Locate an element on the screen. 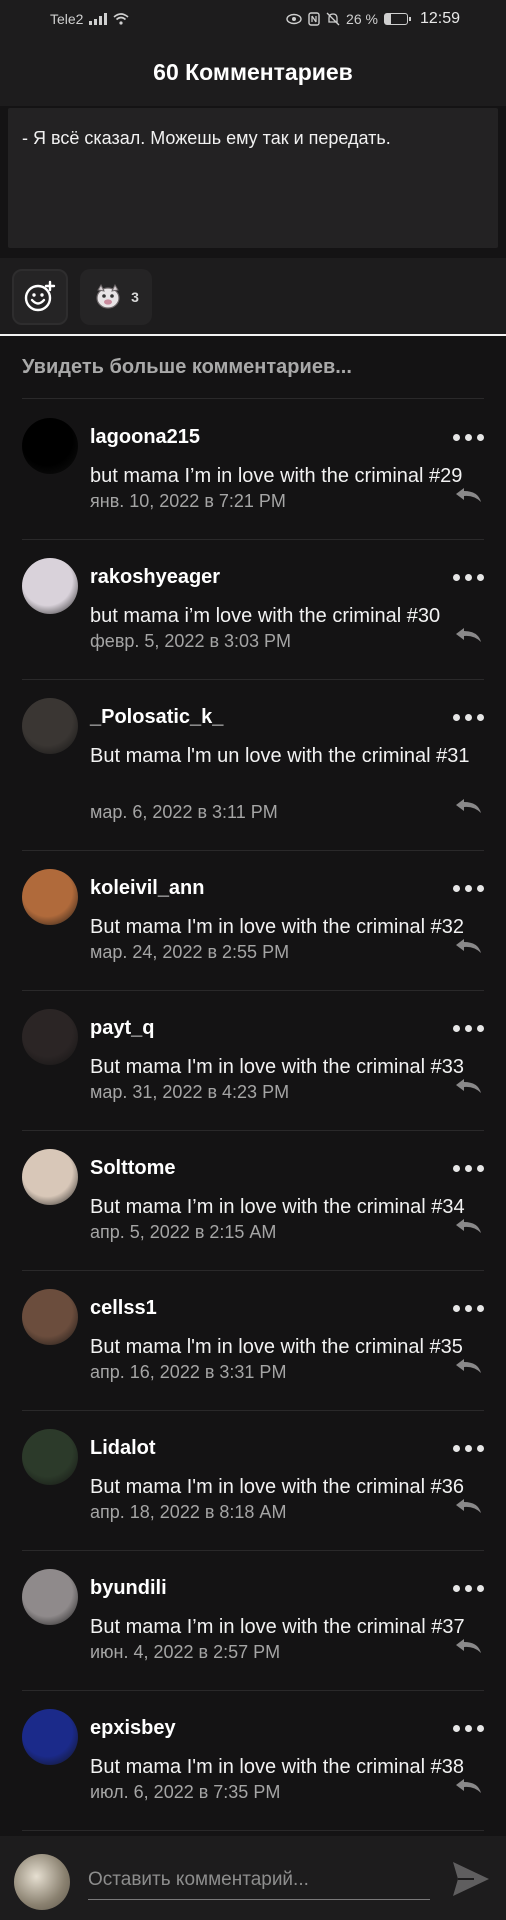  comment-composer is located at coordinates (253, 1878).